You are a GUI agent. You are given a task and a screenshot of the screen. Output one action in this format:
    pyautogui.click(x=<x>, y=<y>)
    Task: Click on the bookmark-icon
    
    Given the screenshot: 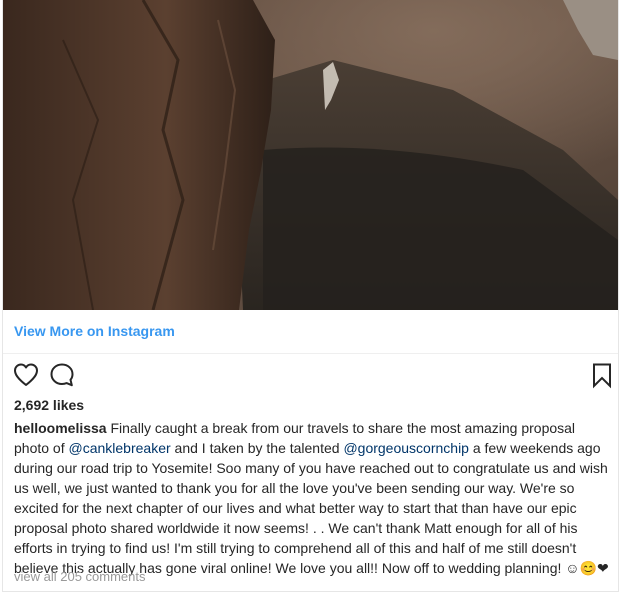 What is the action you would take?
    pyautogui.click(x=602, y=376)
    